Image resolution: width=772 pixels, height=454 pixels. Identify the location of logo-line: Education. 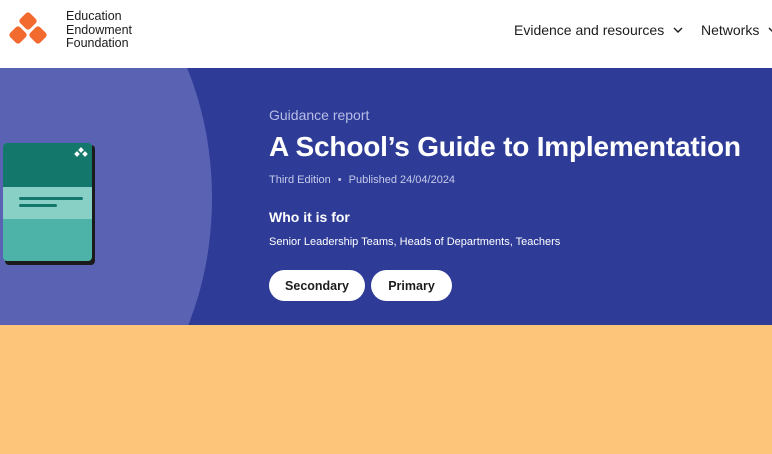
(94, 16).